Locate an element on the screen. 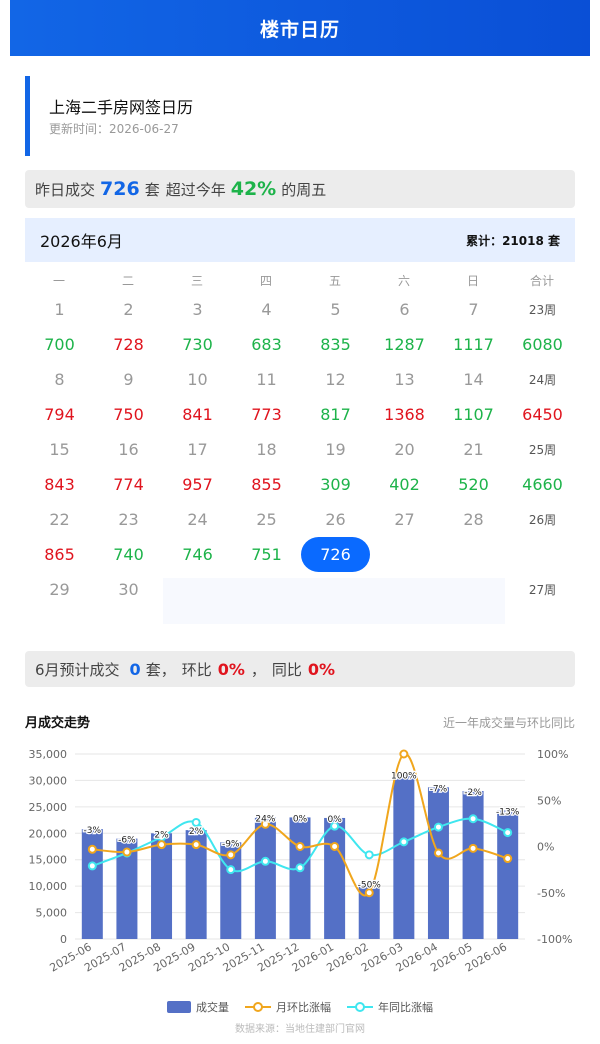 The width and height of the screenshot is (600, 1044). calendar-day: 19 is located at coordinates (335, 449).